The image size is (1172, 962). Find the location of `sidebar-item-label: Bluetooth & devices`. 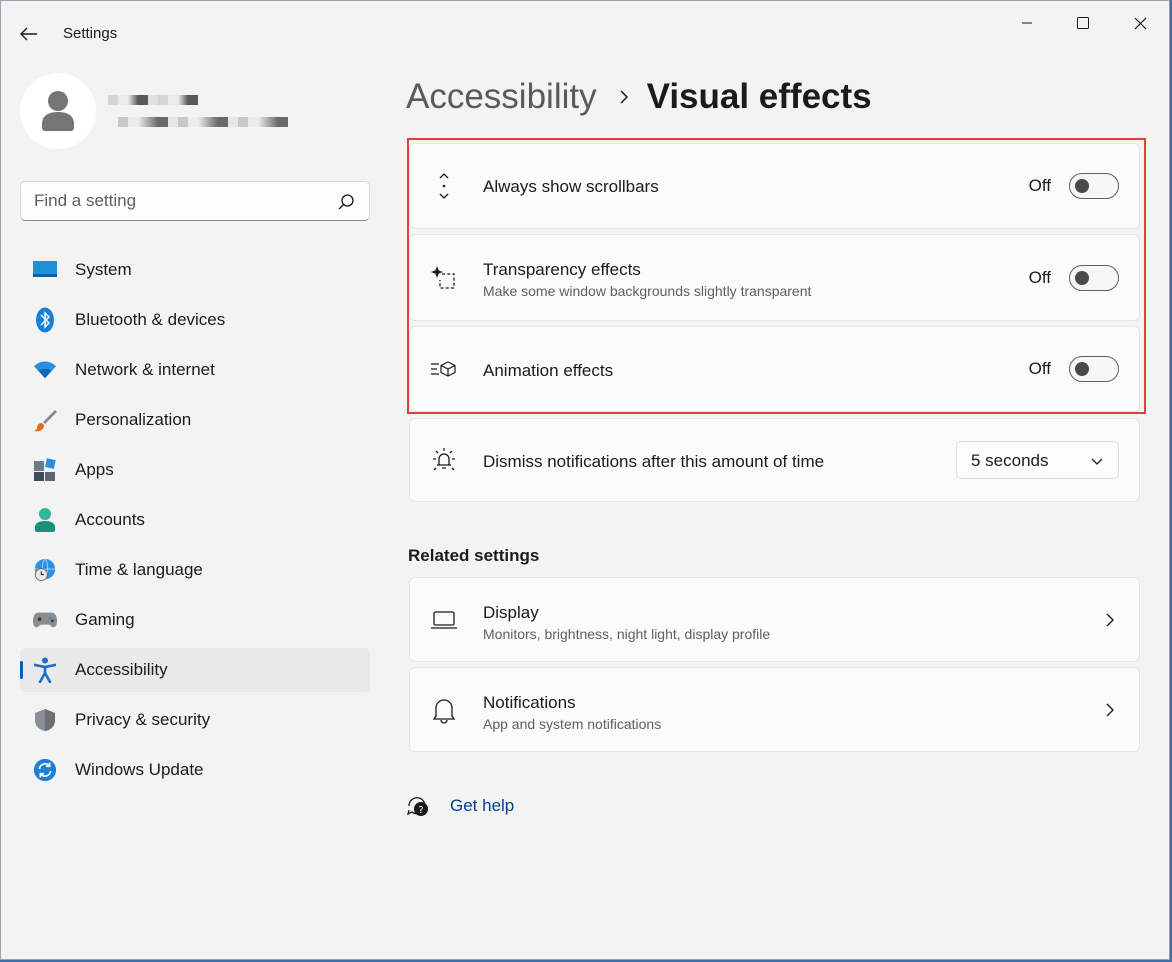

sidebar-item-label: Bluetooth & devices is located at coordinates (150, 319).